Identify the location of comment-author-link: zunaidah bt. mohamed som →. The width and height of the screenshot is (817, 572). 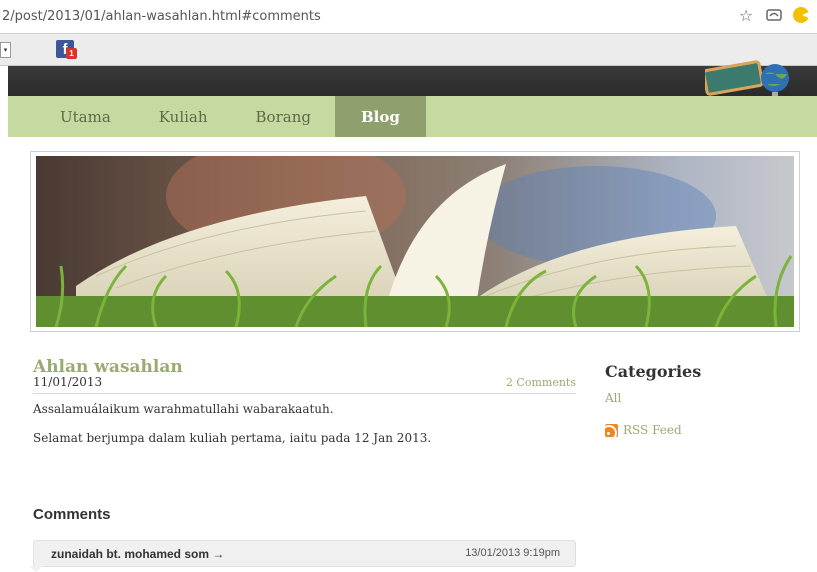
(137, 554).